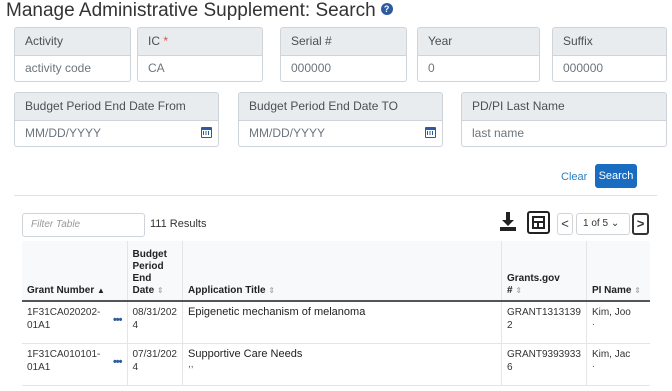 This screenshot has width=672, height=391. Describe the element at coordinates (287, 133) in the screenshot. I see `budget-to-value: MM/DD/YYYY` at that location.